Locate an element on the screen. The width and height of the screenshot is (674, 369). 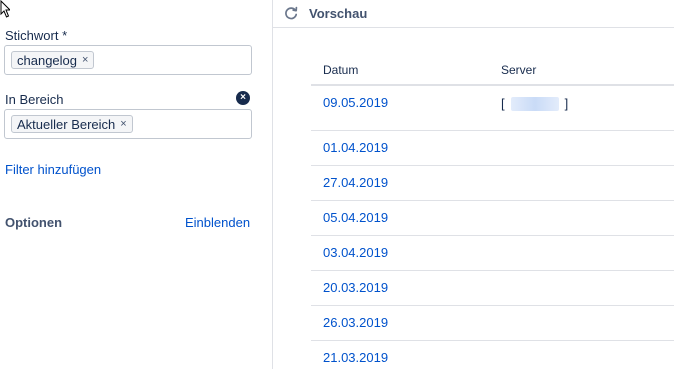
server-bracket-close: ] is located at coordinates (566, 103).